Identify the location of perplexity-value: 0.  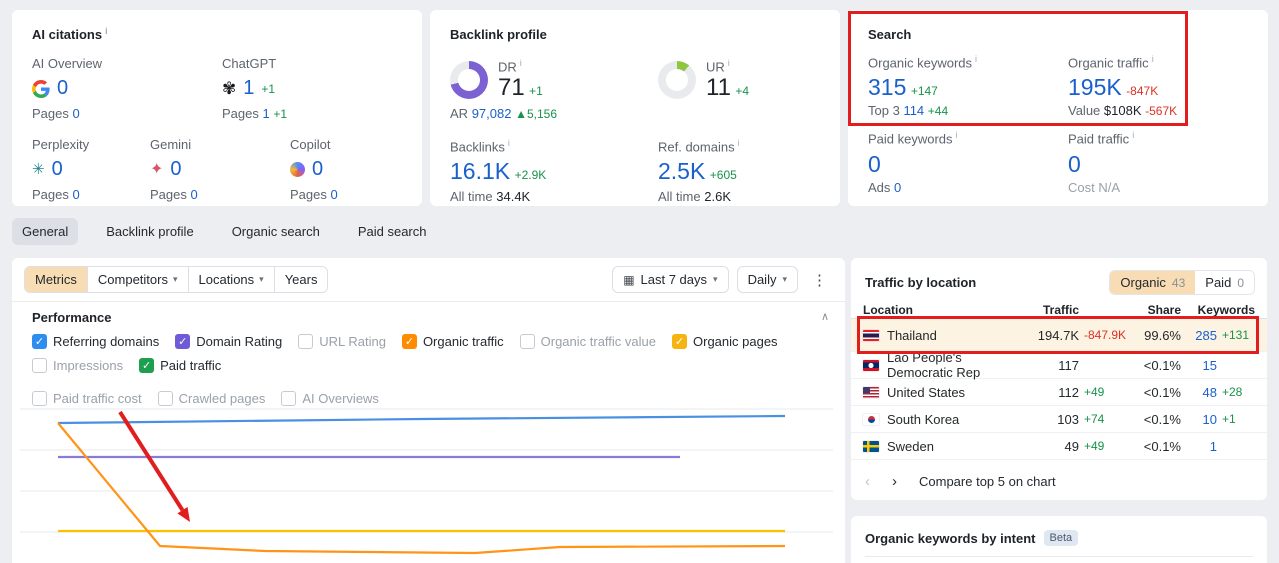
(57, 169).